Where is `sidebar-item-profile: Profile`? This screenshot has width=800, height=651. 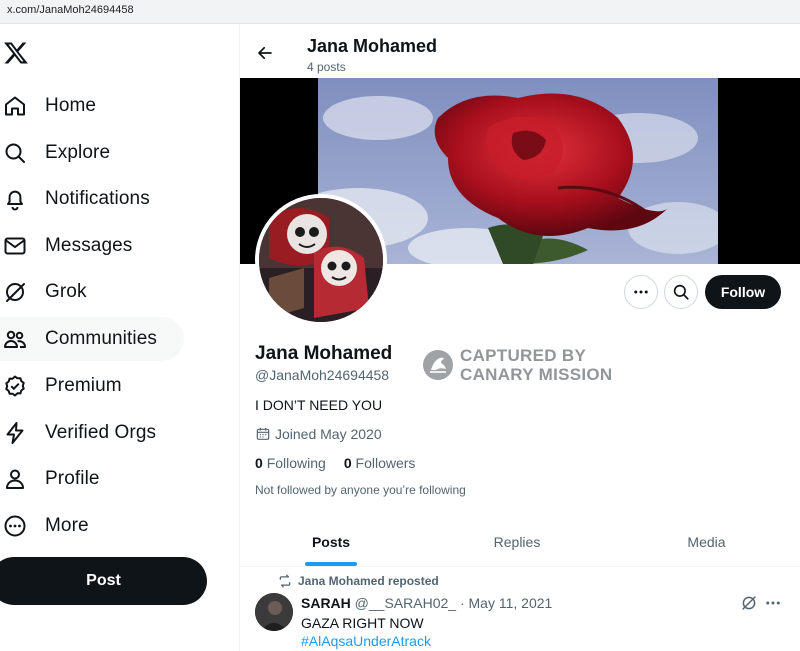 sidebar-item-profile: Profile is located at coordinates (110, 479).